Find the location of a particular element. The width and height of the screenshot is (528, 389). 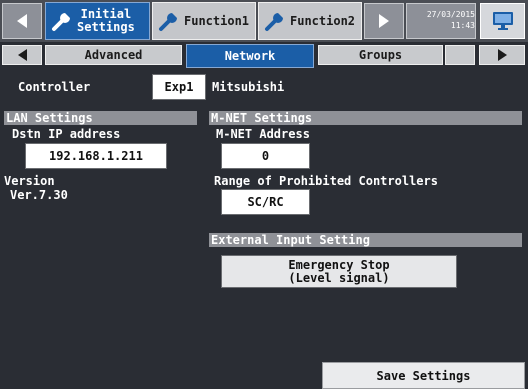

version-label: Version is located at coordinates (29, 181).